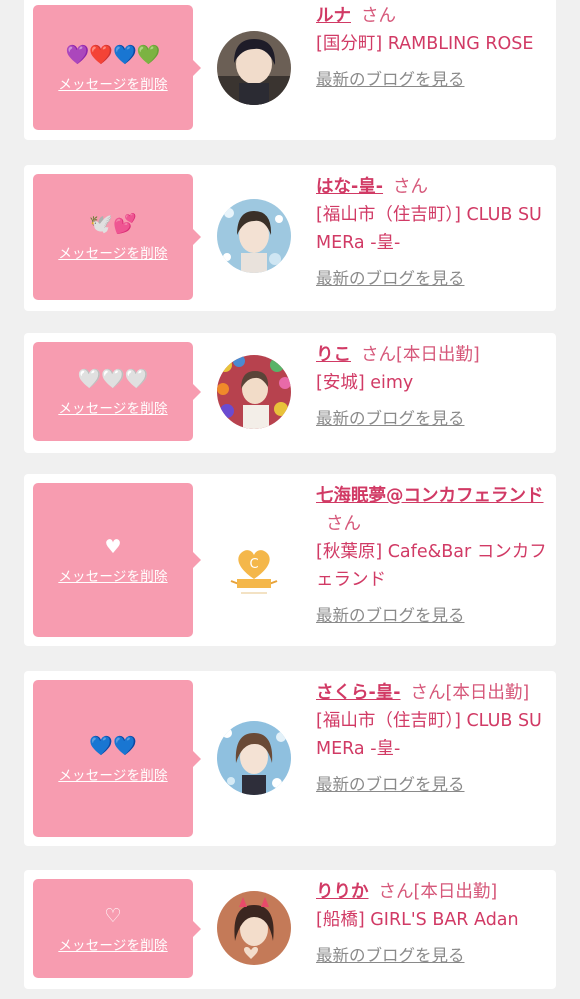  What do you see at coordinates (117, 391) in the screenshot?
I see `message-bubble: 🤍🤍🤍 メッセージを削除` at bounding box center [117, 391].